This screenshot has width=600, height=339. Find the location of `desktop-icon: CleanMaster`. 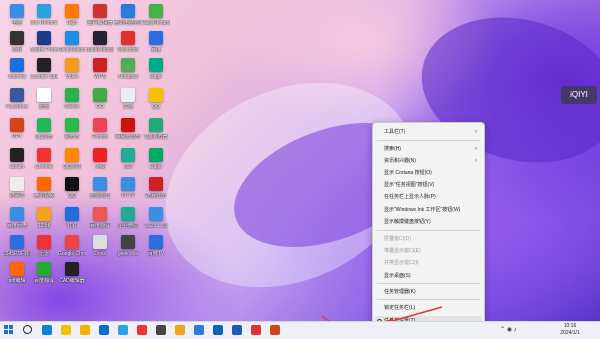

desktop-icon: CleanMaster is located at coordinates (72, 46).